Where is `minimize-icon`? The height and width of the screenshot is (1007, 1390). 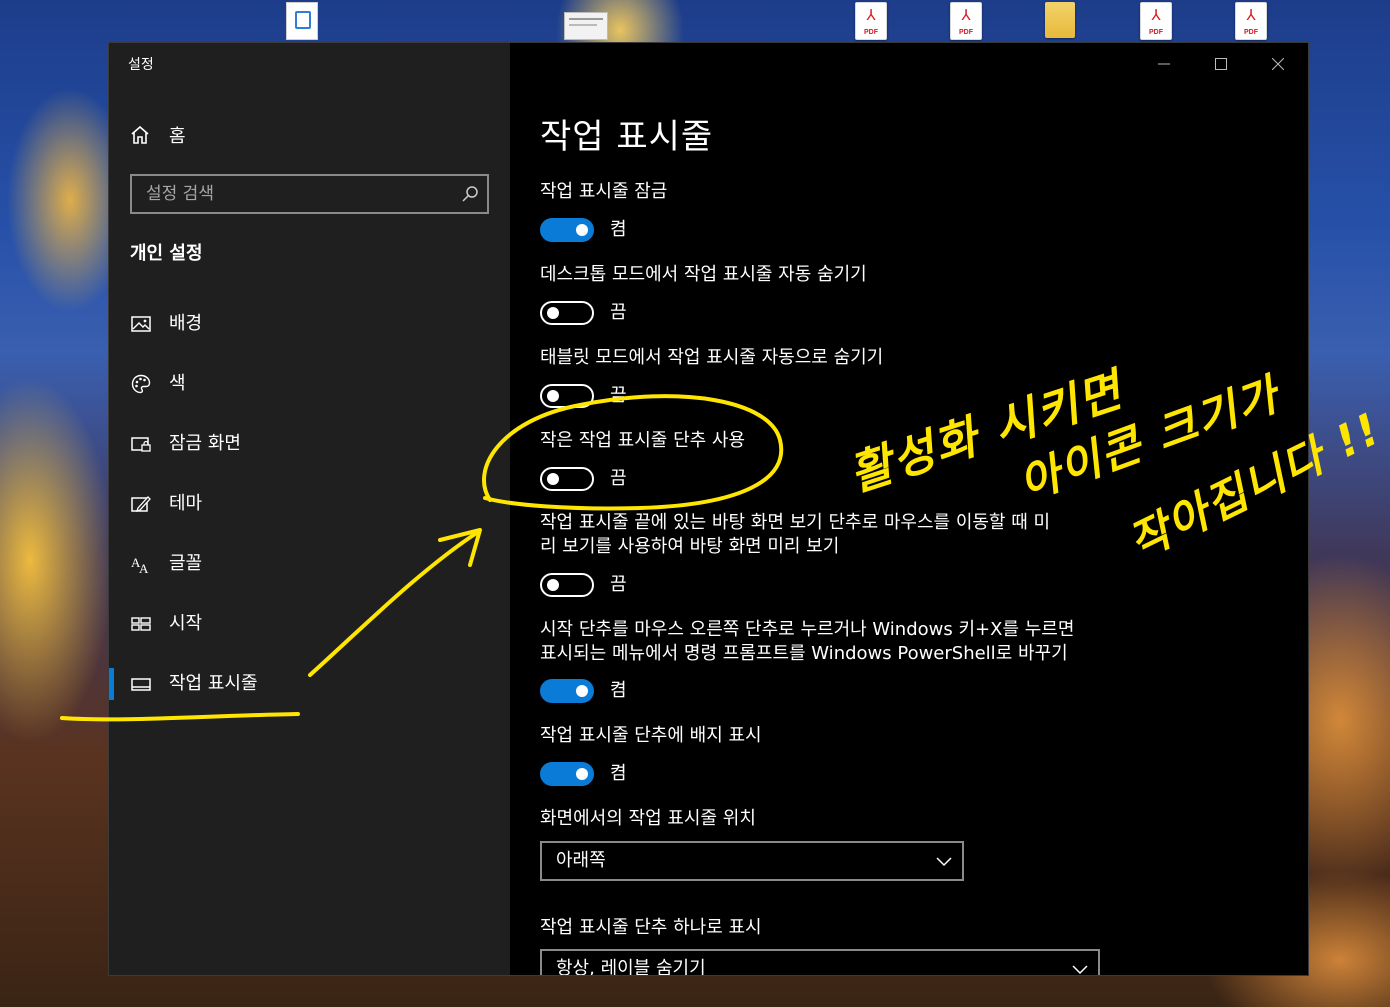 minimize-icon is located at coordinates (1164, 64).